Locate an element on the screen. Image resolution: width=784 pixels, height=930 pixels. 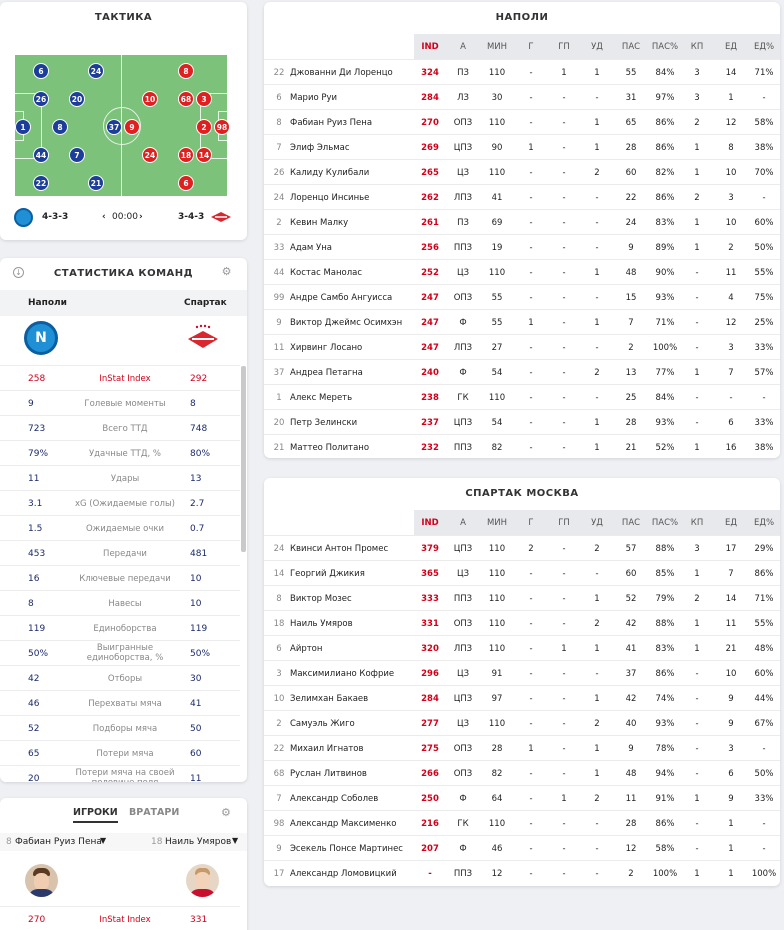
table-row: 2 Кевин Малку 261 ПЗ 69 - - - 24 83% 1 10 60% is located at coordinates (522, 221).